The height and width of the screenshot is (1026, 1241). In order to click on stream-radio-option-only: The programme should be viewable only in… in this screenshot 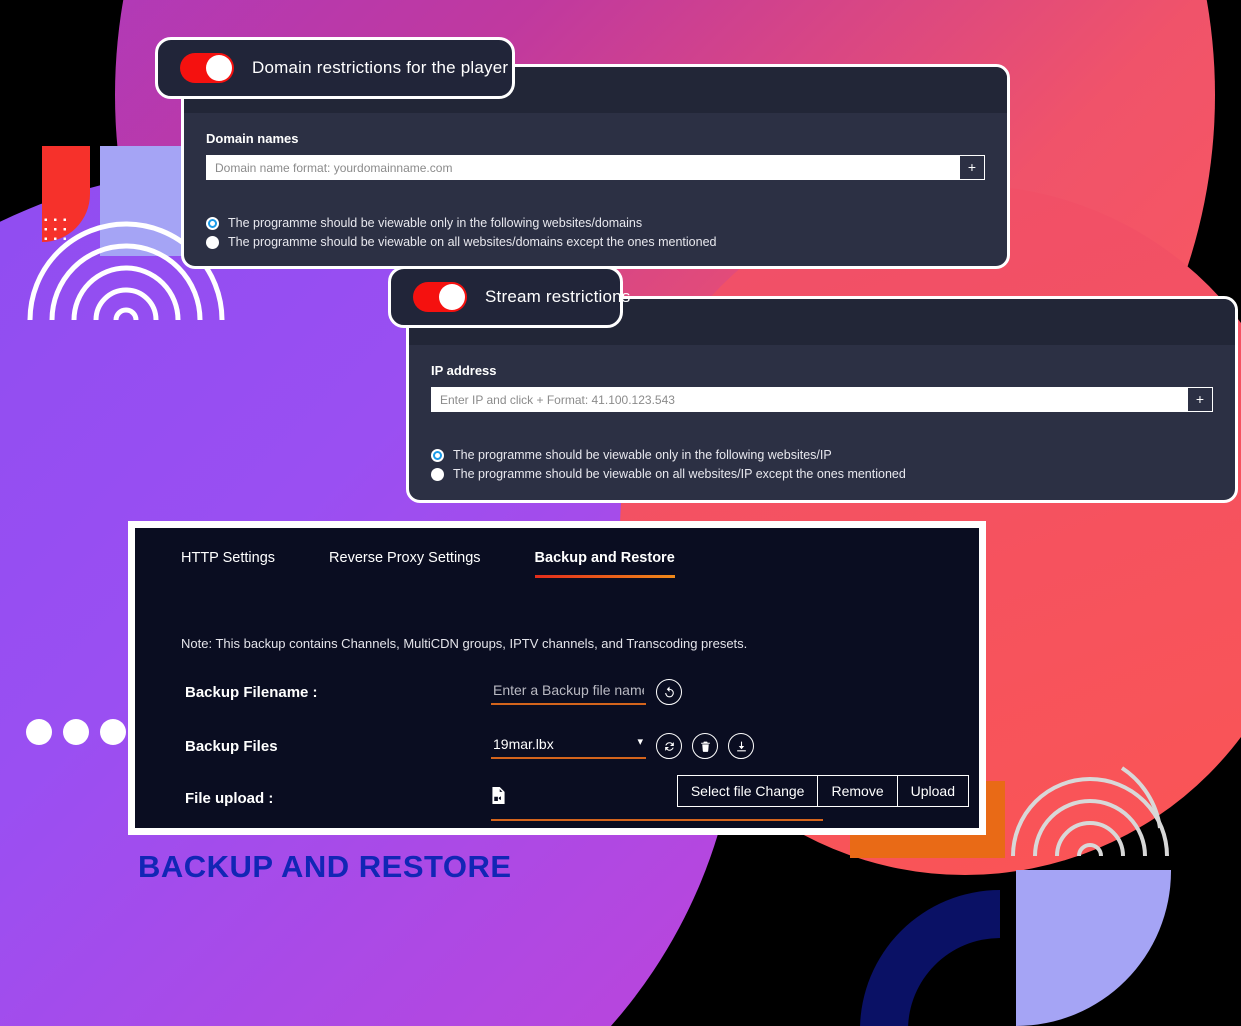, I will do `click(822, 455)`.